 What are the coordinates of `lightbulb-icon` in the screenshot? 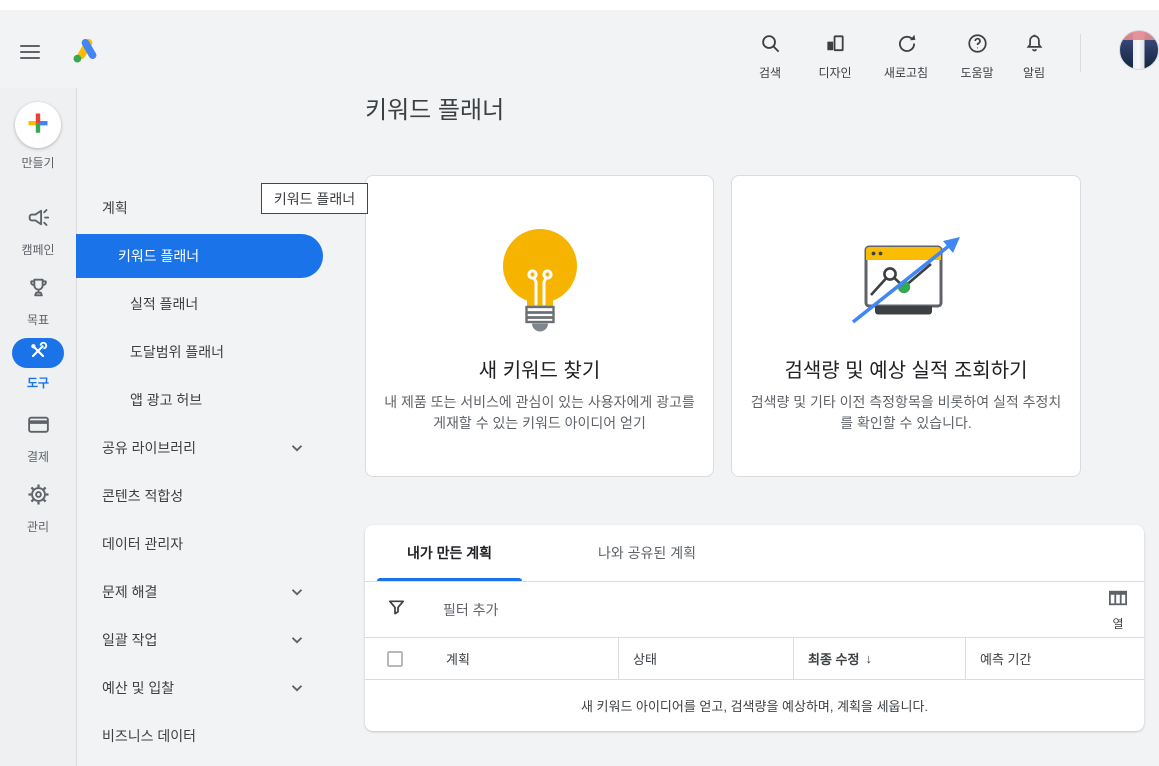 It's located at (540, 281).